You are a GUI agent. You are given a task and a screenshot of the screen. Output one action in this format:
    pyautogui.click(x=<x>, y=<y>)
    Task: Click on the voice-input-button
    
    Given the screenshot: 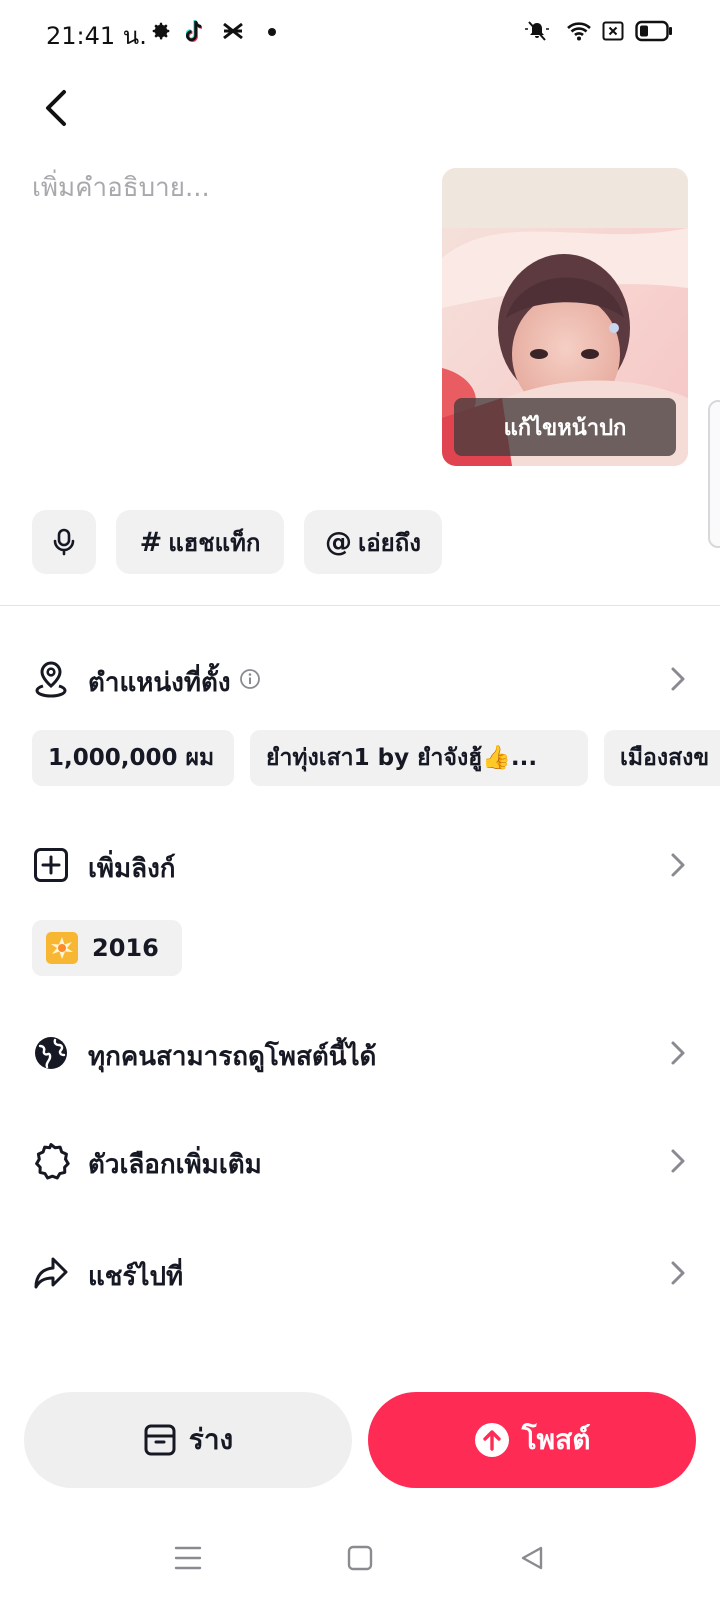 What is the action you would take?
    pyautogui.click(x=64, y=542)
    